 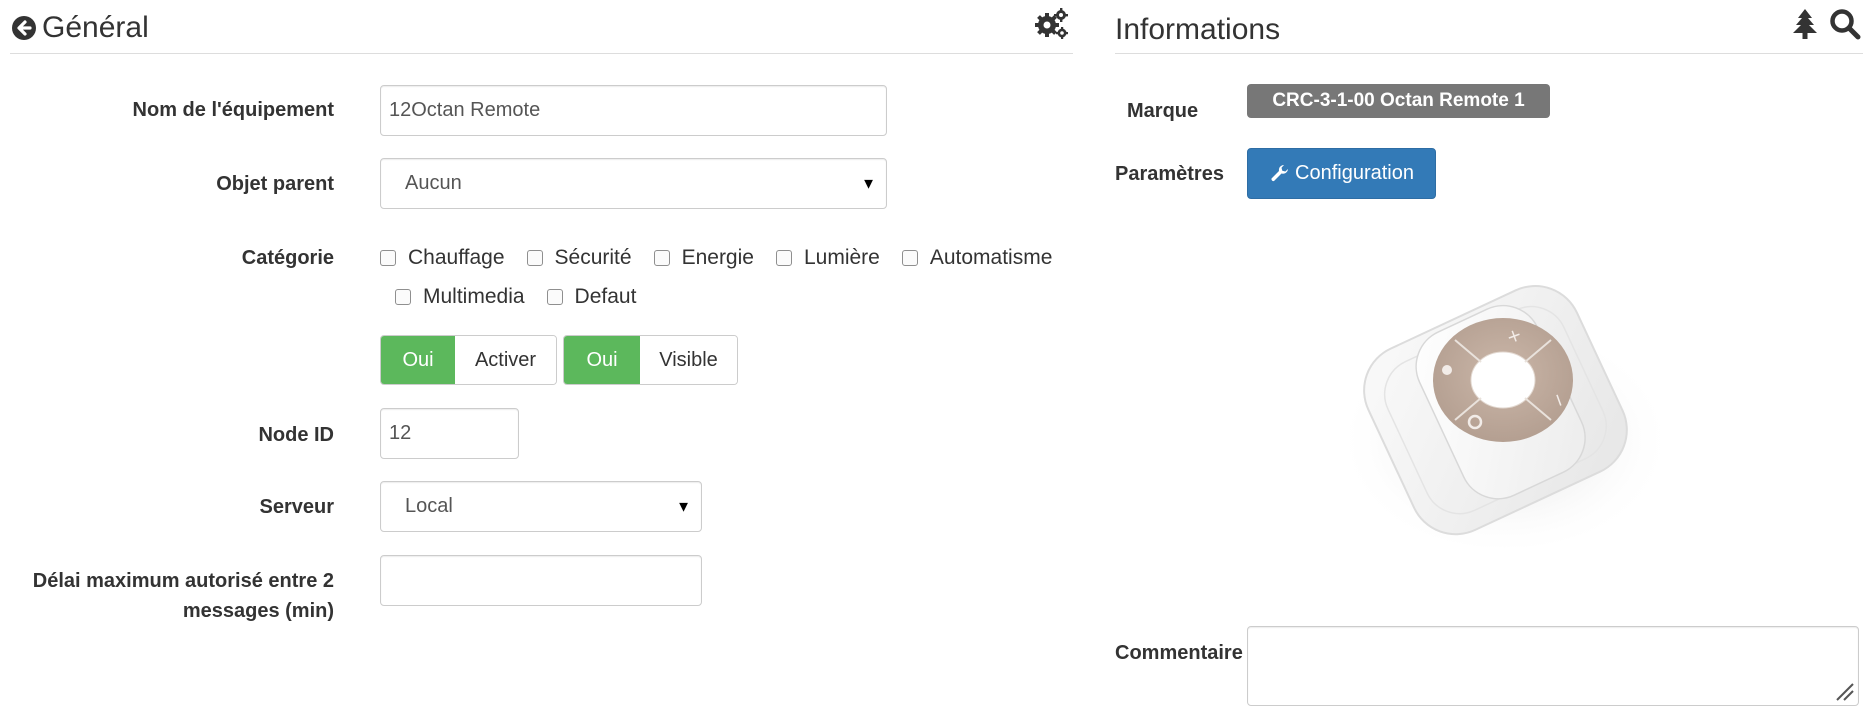 I want to click on visible-toggle: Oui Visible, so click(x=650, y=360).